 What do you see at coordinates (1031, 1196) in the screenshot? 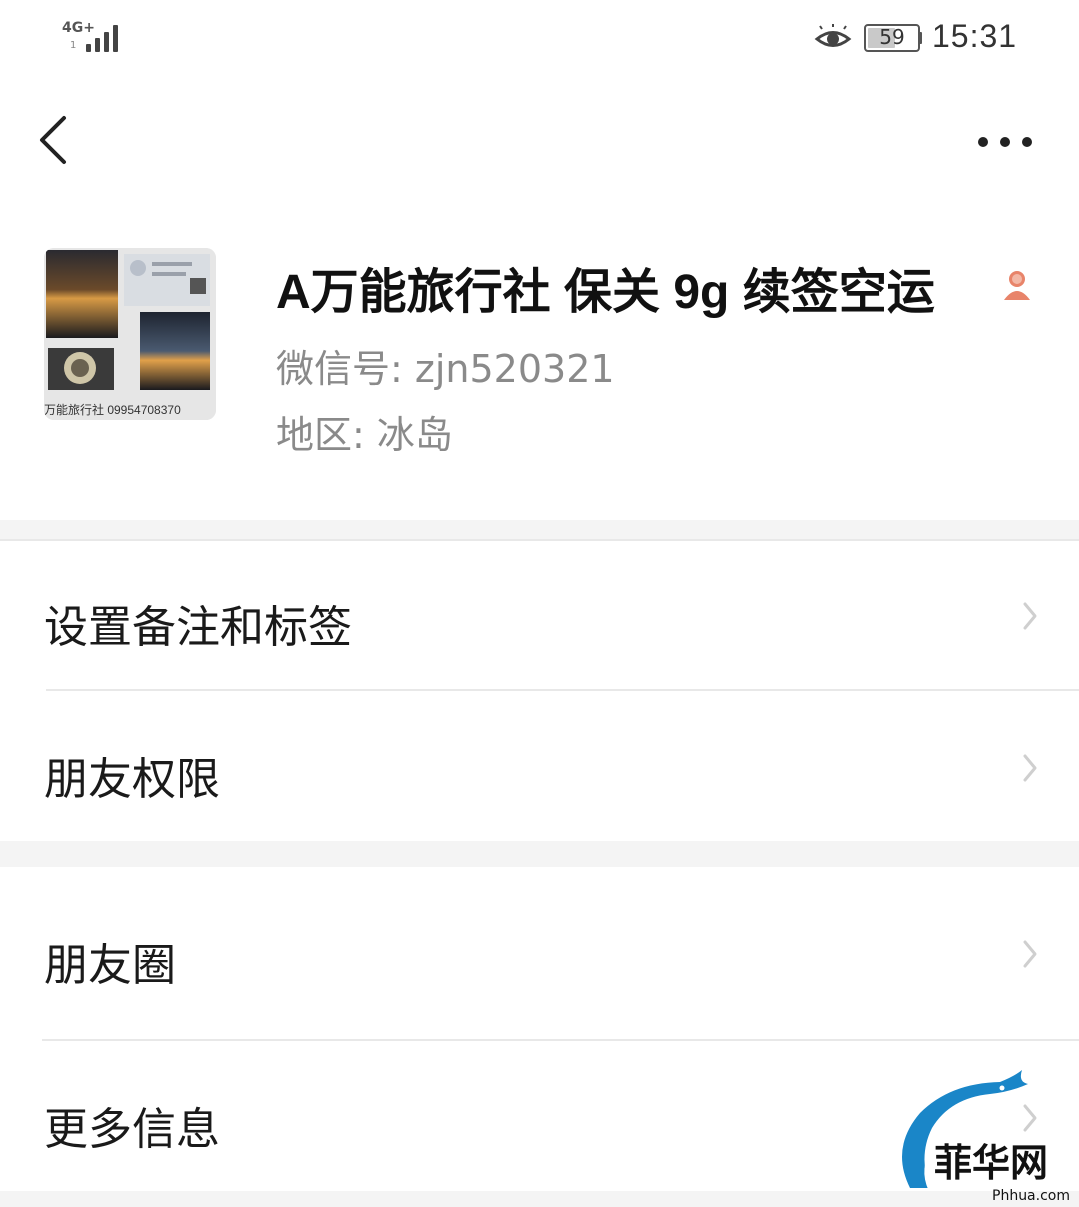
I see `watermark-site: Phhua.com` at bounding box center [1031, 1196].